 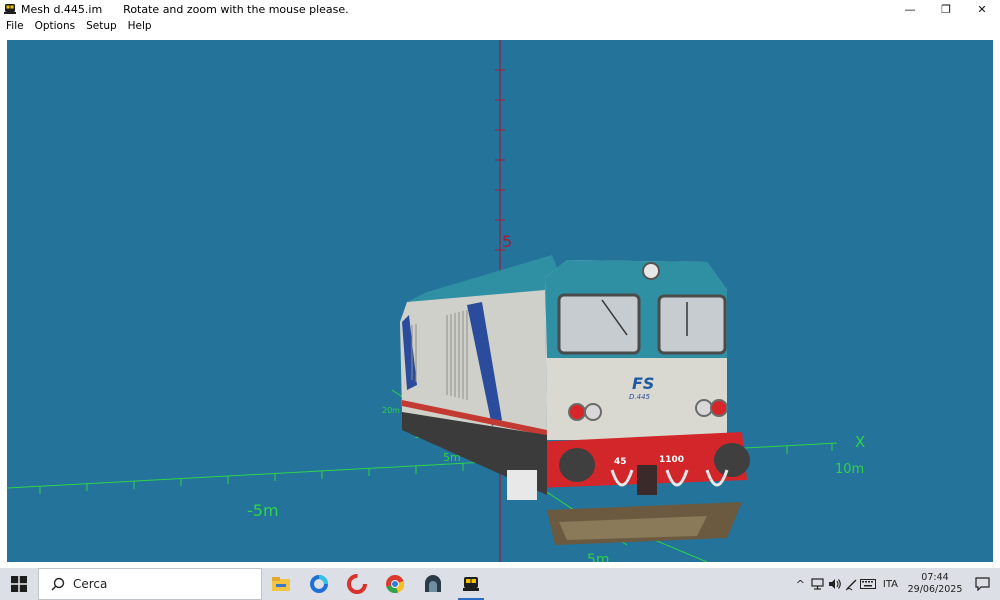 I want to click on windows-logo-icon, so click(x=19, y=584).